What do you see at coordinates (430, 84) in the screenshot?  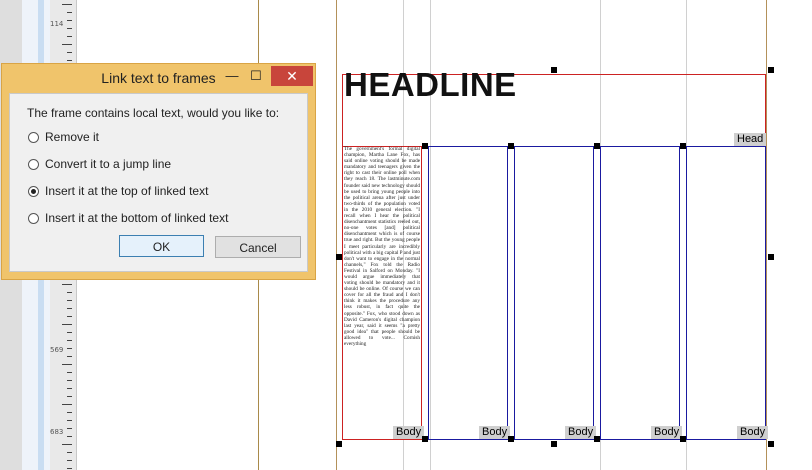 I see `headline-text: HEADLINE` at bounding box center [430, 84].